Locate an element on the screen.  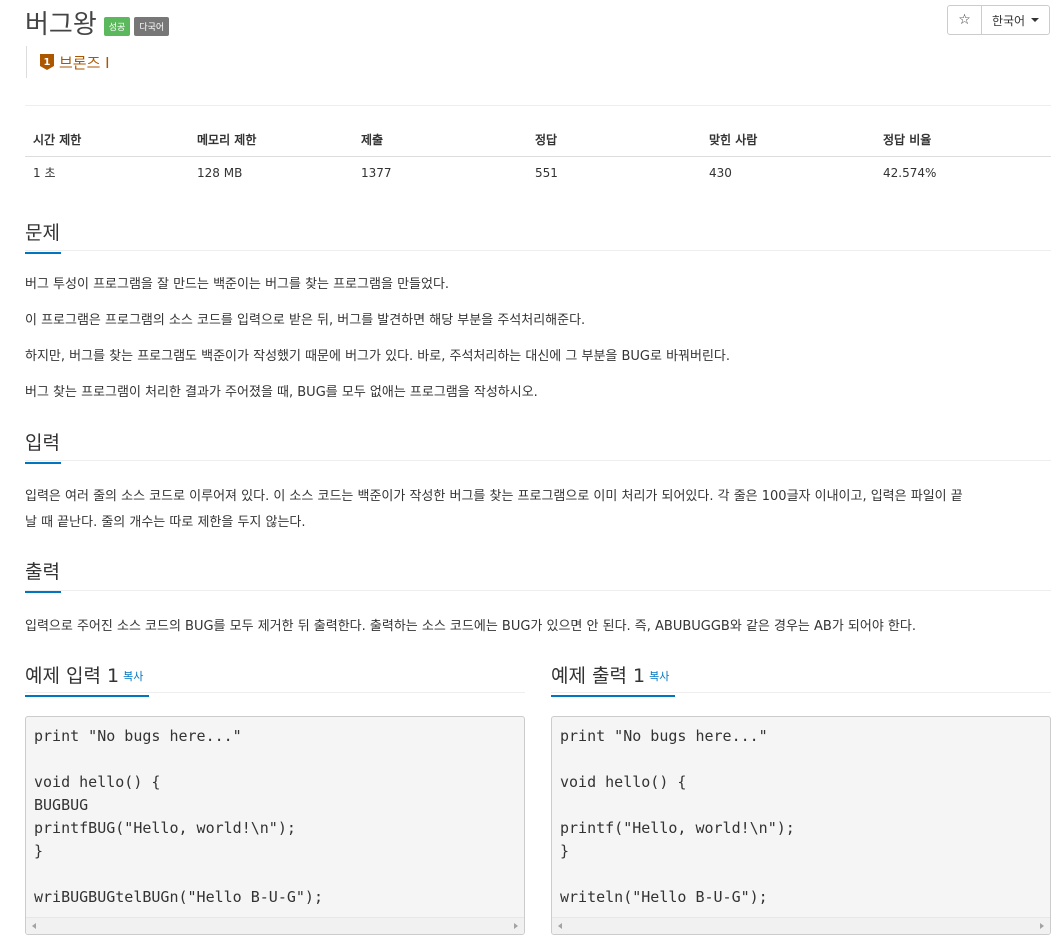
tier-info: 1 브론즈 I is located at coordinates (68, 62).